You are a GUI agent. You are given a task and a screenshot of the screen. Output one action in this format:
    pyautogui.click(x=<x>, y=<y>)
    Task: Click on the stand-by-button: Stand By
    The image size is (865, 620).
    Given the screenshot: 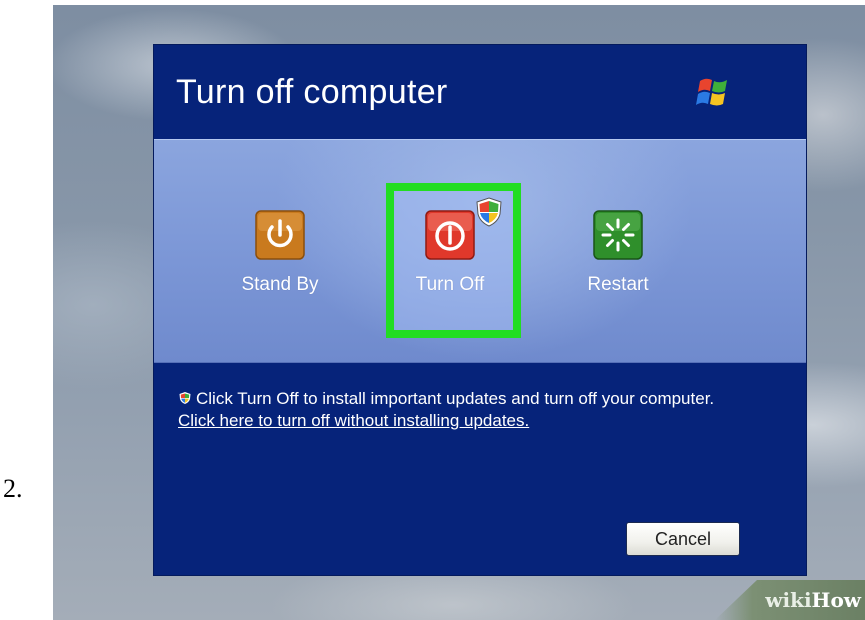 What is the action you would take?
    pyautogui.click(x=280, y=253)
    